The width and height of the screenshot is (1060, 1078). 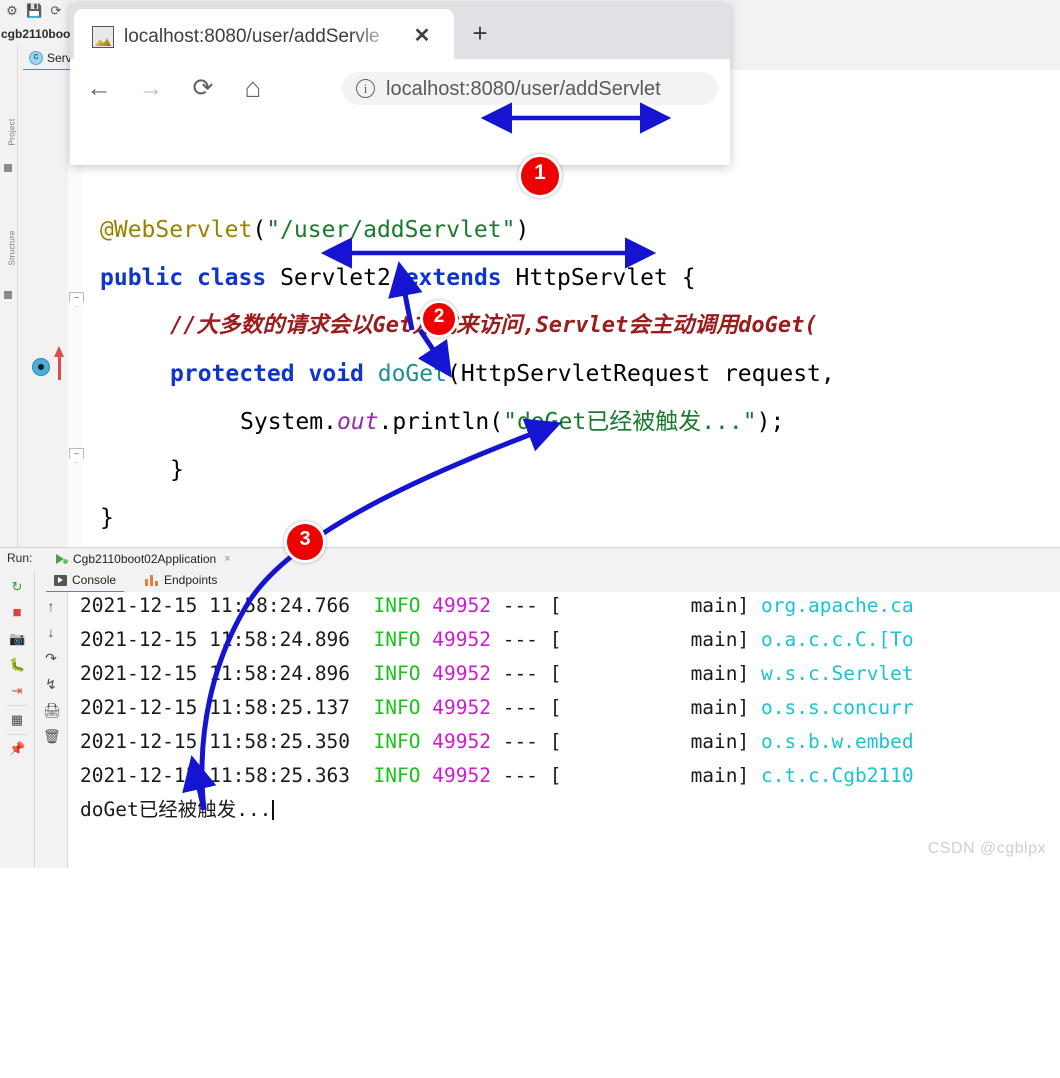 What do you see at coordinates (591, 278) in the screenshot?
I see `super-class-name: HttpServlet` at bounding box center [591, 278].